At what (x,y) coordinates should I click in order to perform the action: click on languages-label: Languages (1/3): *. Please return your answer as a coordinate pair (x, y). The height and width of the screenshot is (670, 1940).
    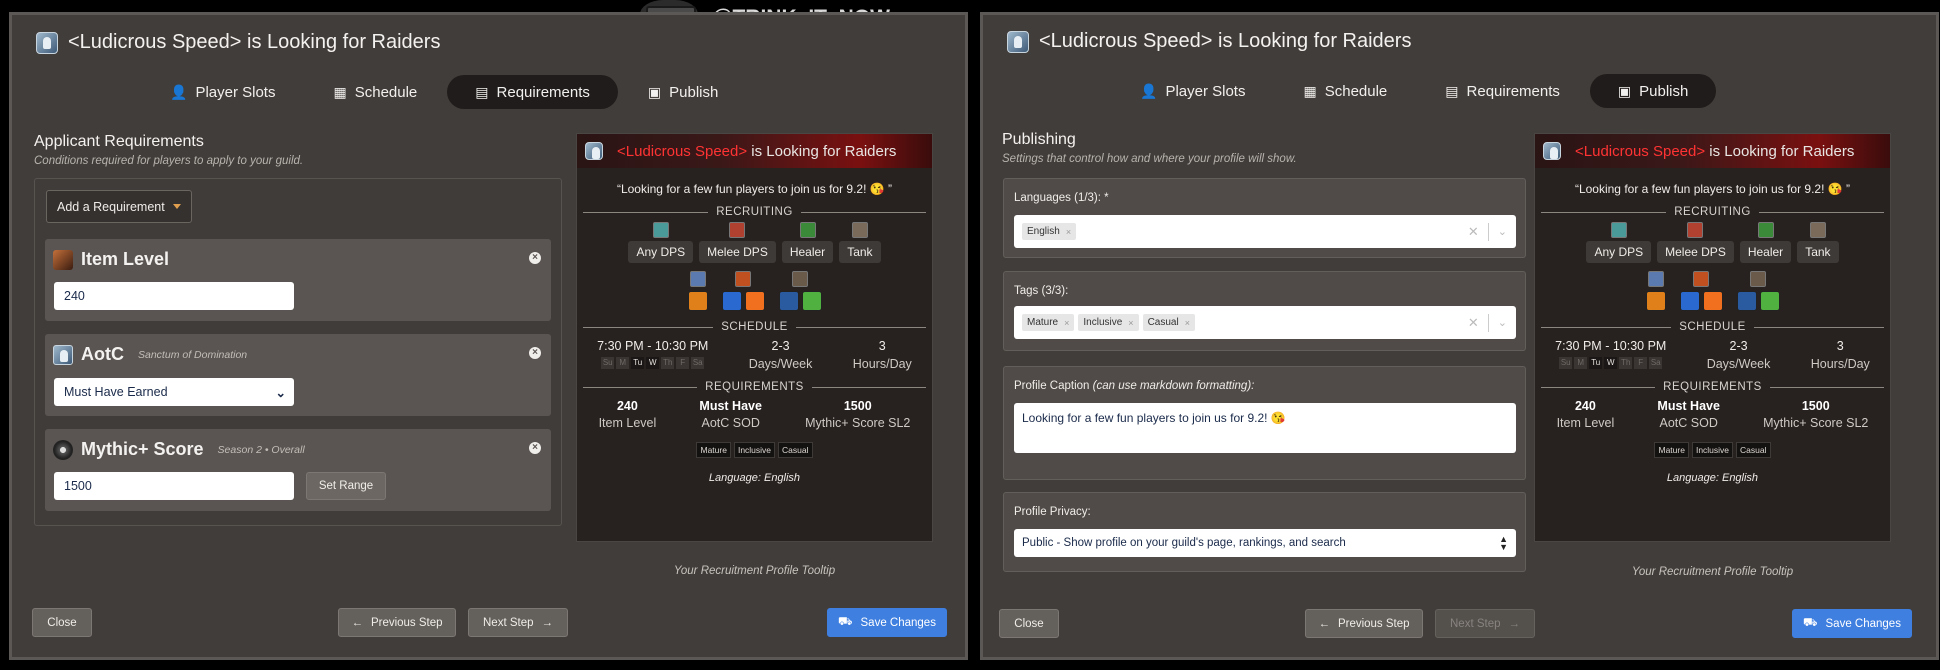
    Looking at the image, I should click on (1061, 198).